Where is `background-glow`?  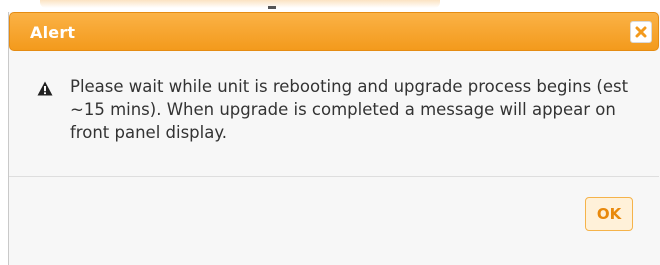
background-glow is located at coordinates (240, 4).